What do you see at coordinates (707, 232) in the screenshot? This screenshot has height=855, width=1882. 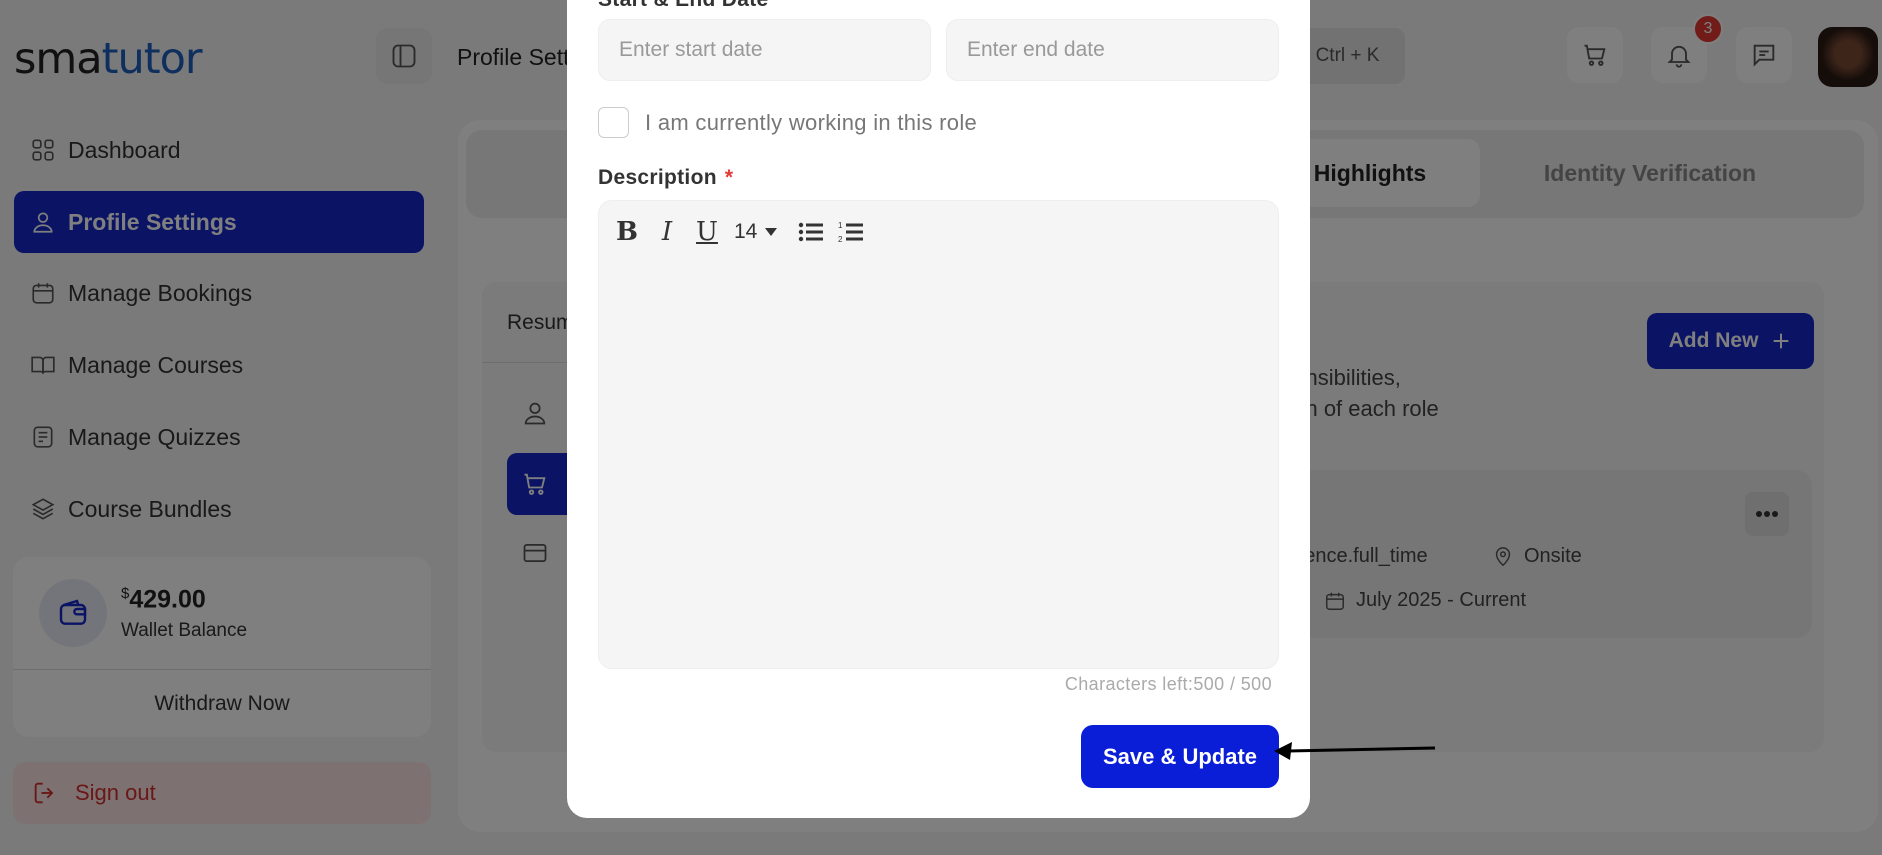 I see `underline-button: U` at bounding box center [707, 232].